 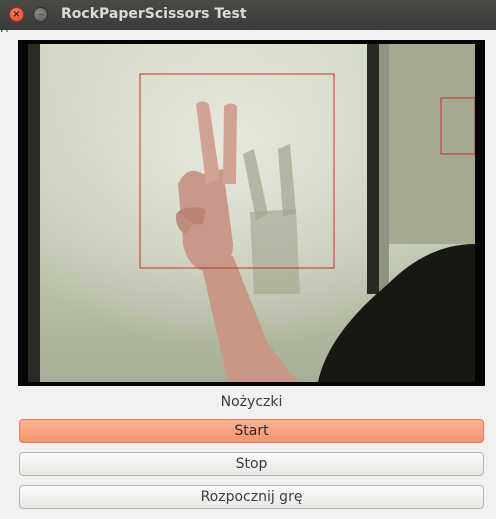 What do you see at coordinates (251, 431) in the screenshot?
I see `start-button: Start` at bounding box center [251, 431].